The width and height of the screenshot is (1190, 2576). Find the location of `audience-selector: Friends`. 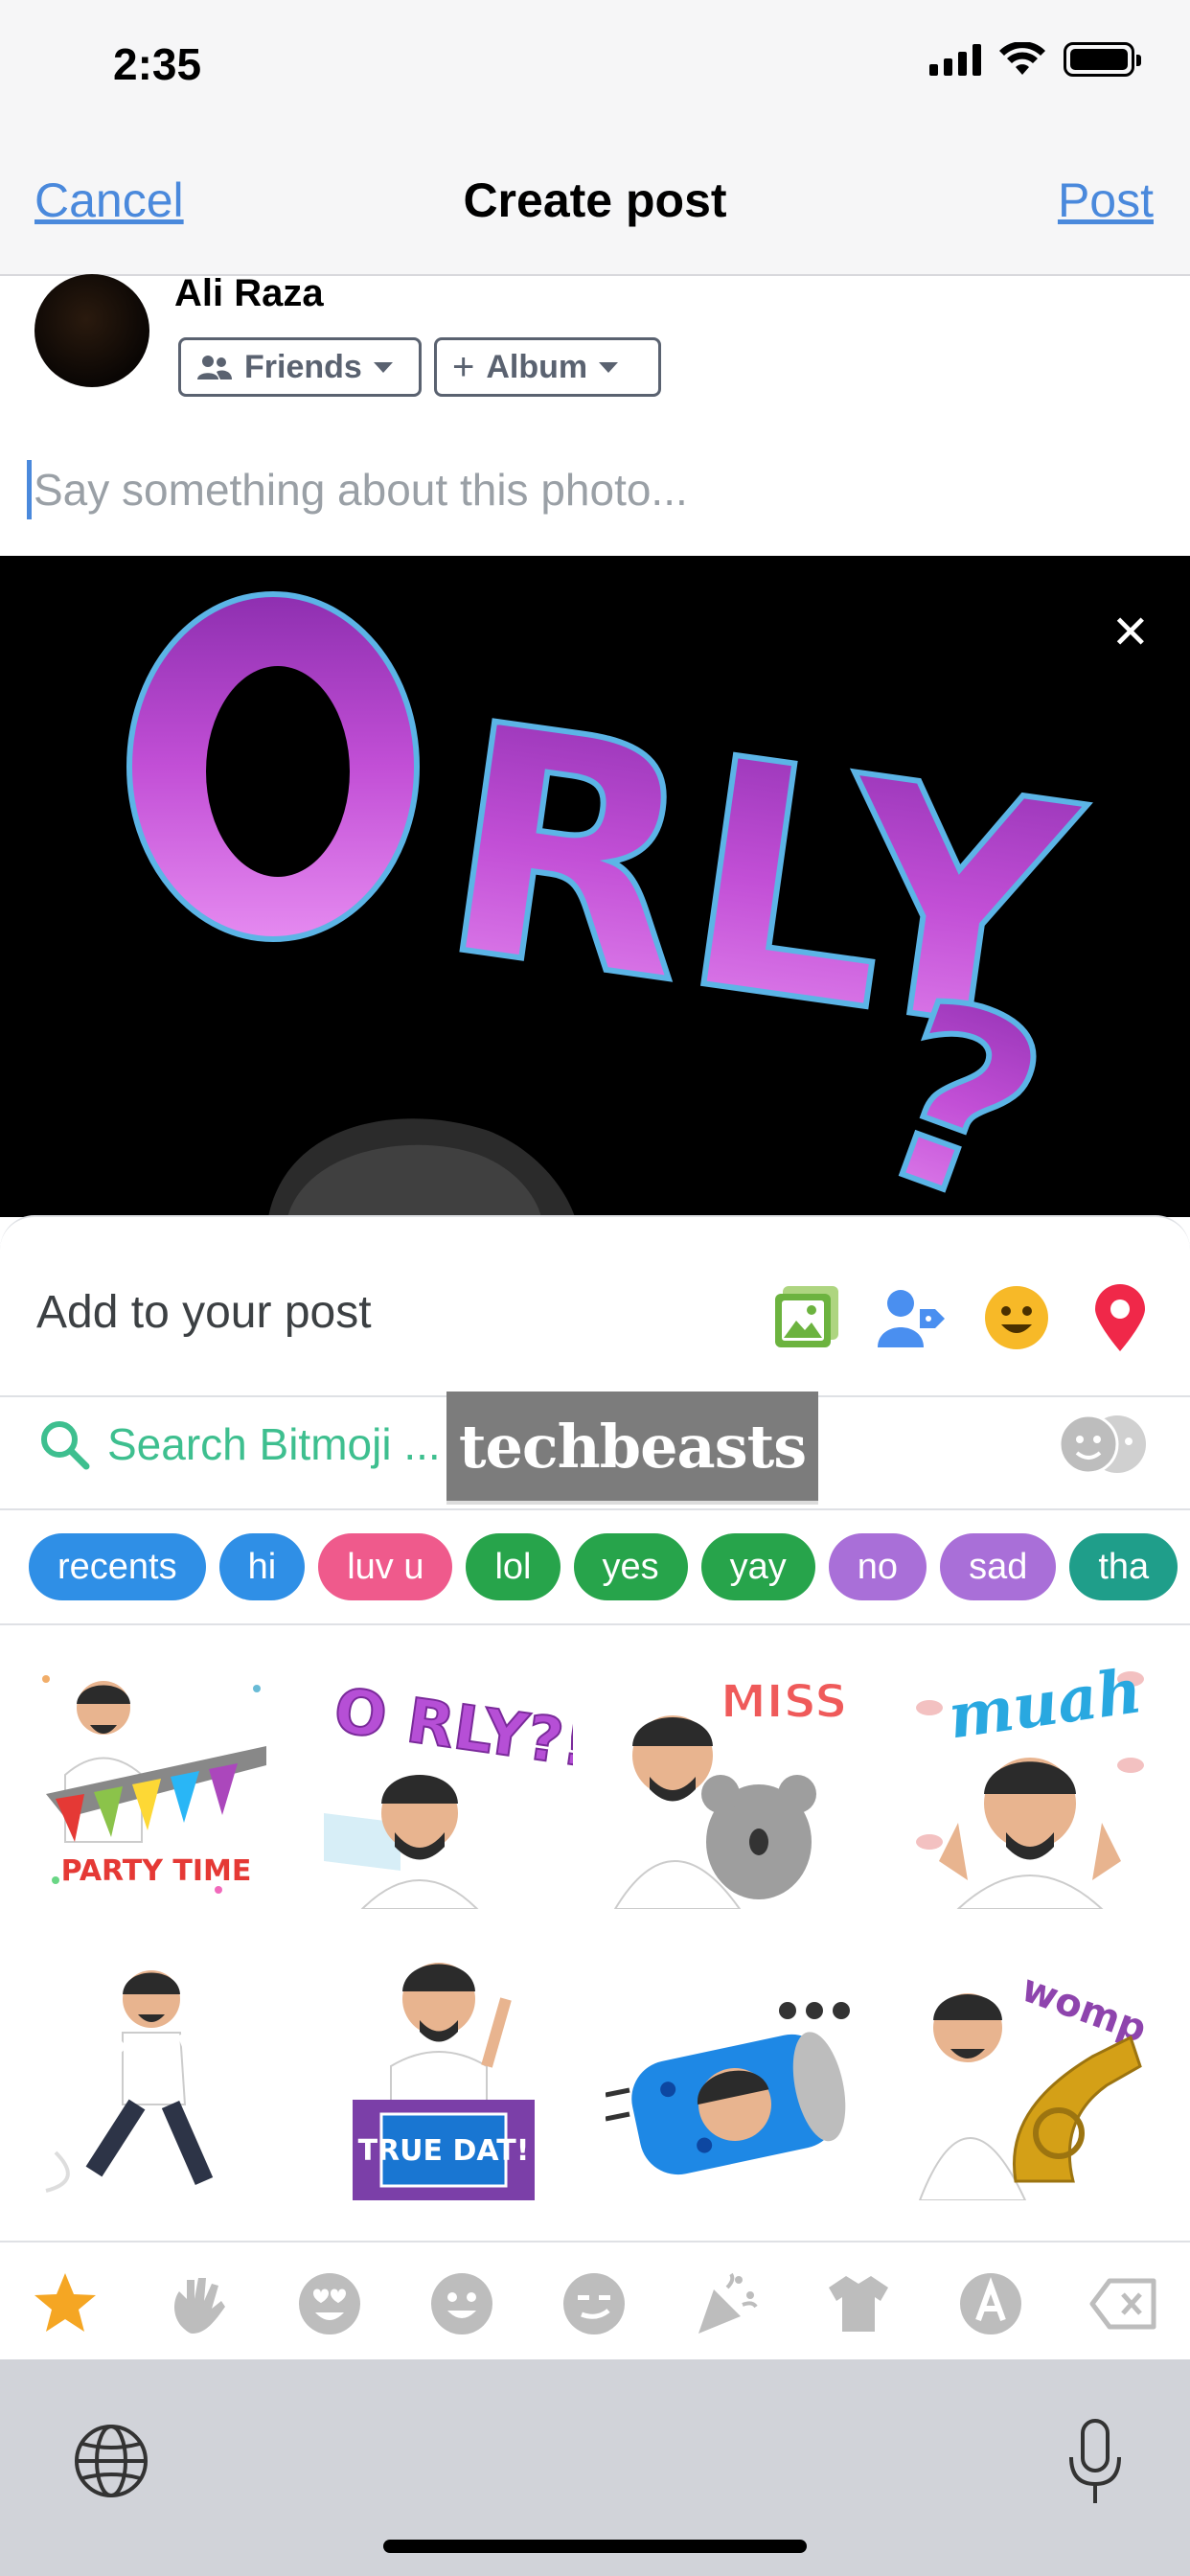

audience-selector: Friends is located at coordinates (300, 367).